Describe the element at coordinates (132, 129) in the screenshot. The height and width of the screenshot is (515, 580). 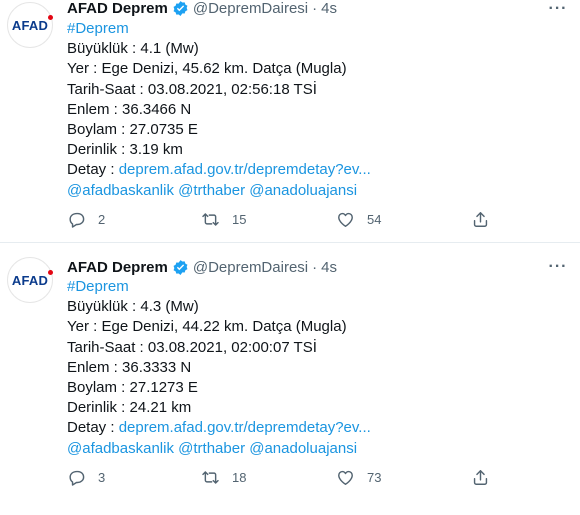
I see `longitude-text: Boylam : 27.0735 E` at that location.